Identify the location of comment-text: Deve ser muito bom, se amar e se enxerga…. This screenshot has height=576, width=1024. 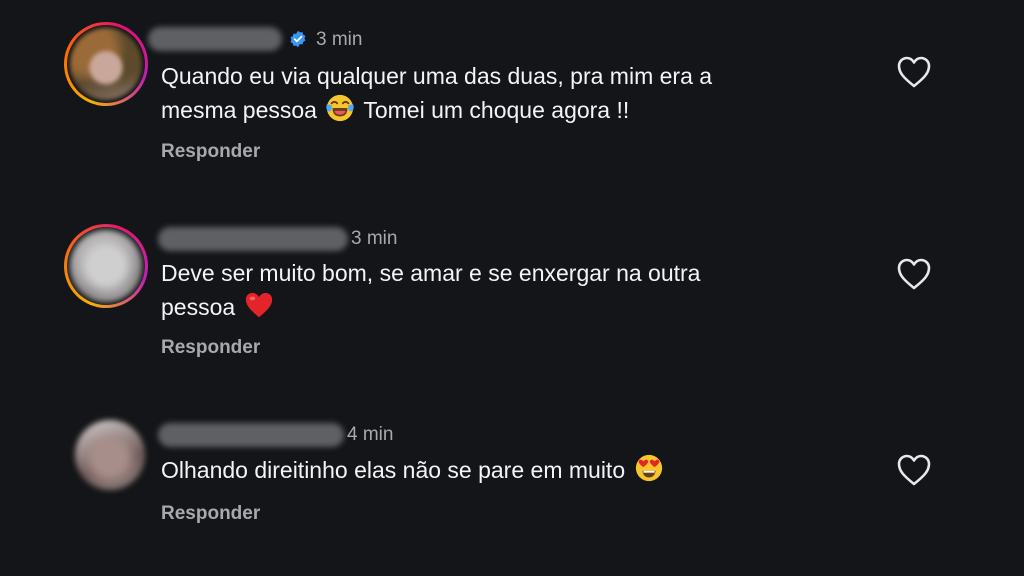
(430, 290).